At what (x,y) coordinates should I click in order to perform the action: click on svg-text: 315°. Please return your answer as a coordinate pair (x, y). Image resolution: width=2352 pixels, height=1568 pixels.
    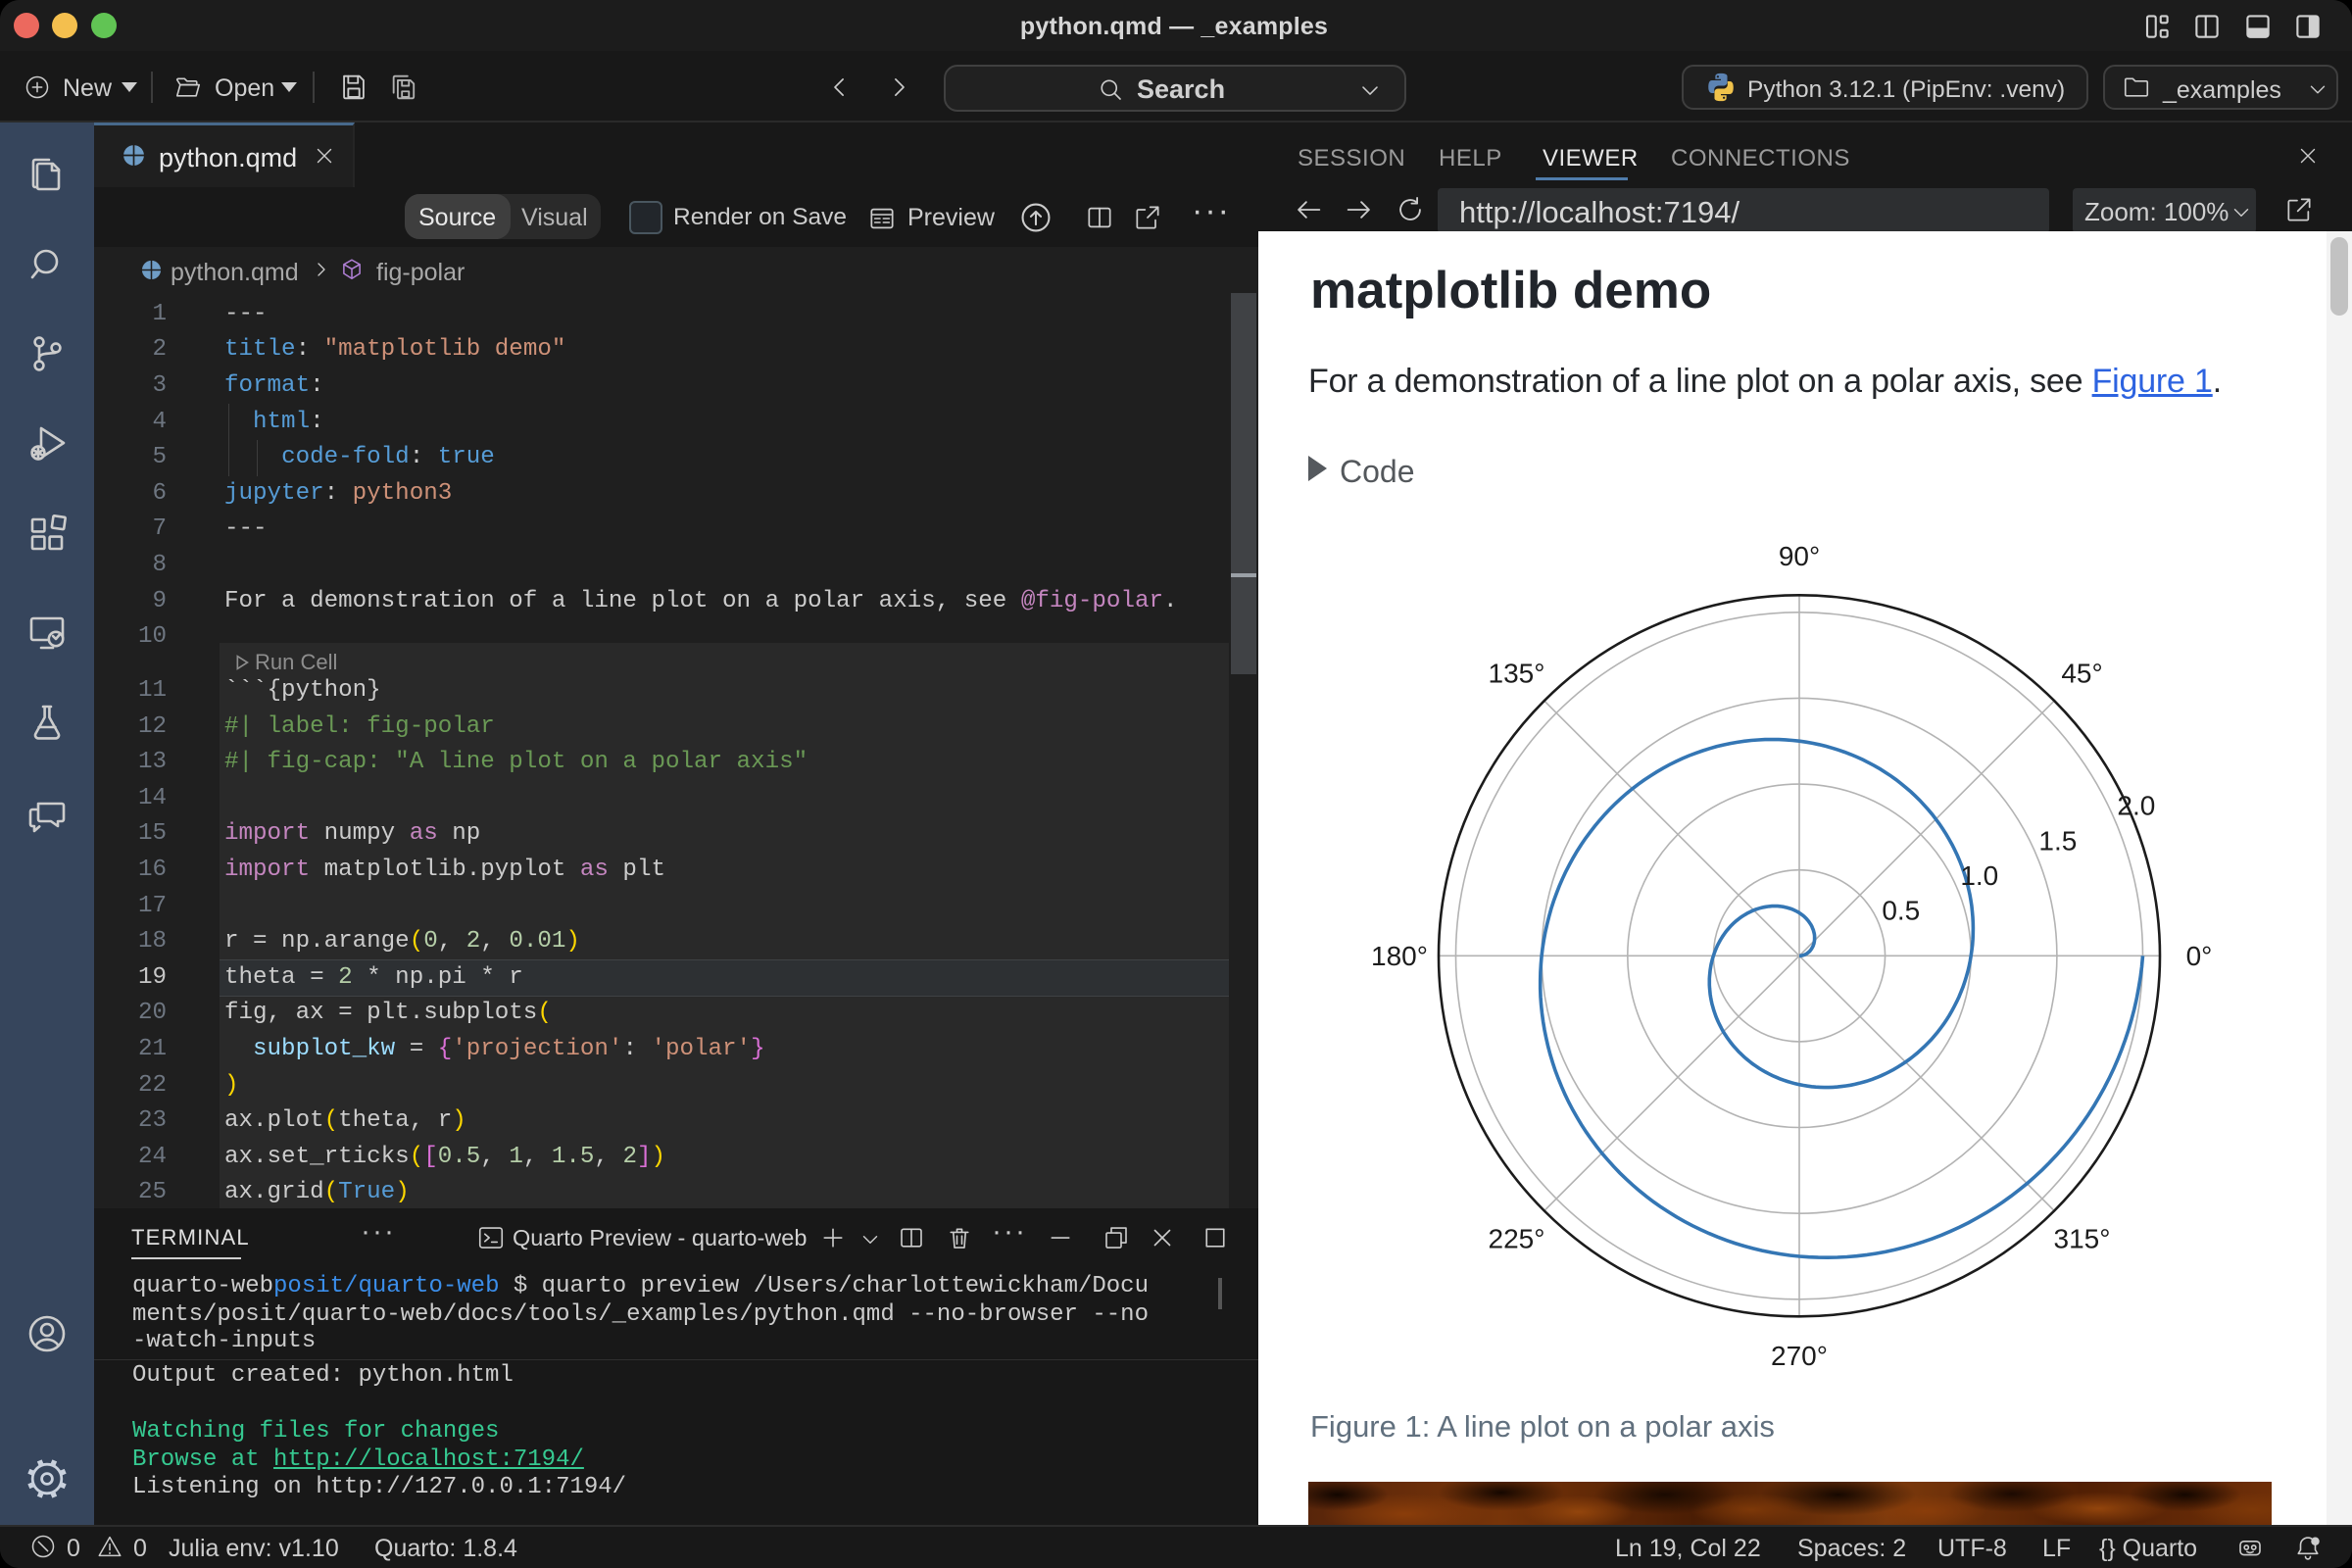
    Looking at the image, I should click on (2082, 1238).